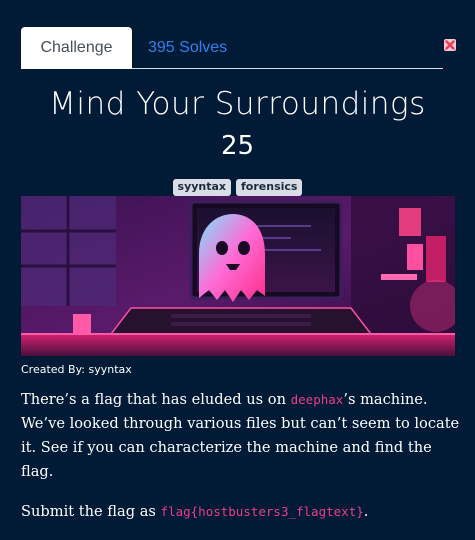 This screenshot has width=475, height=540. I want to click on close-x-icon, so click(450, 45).